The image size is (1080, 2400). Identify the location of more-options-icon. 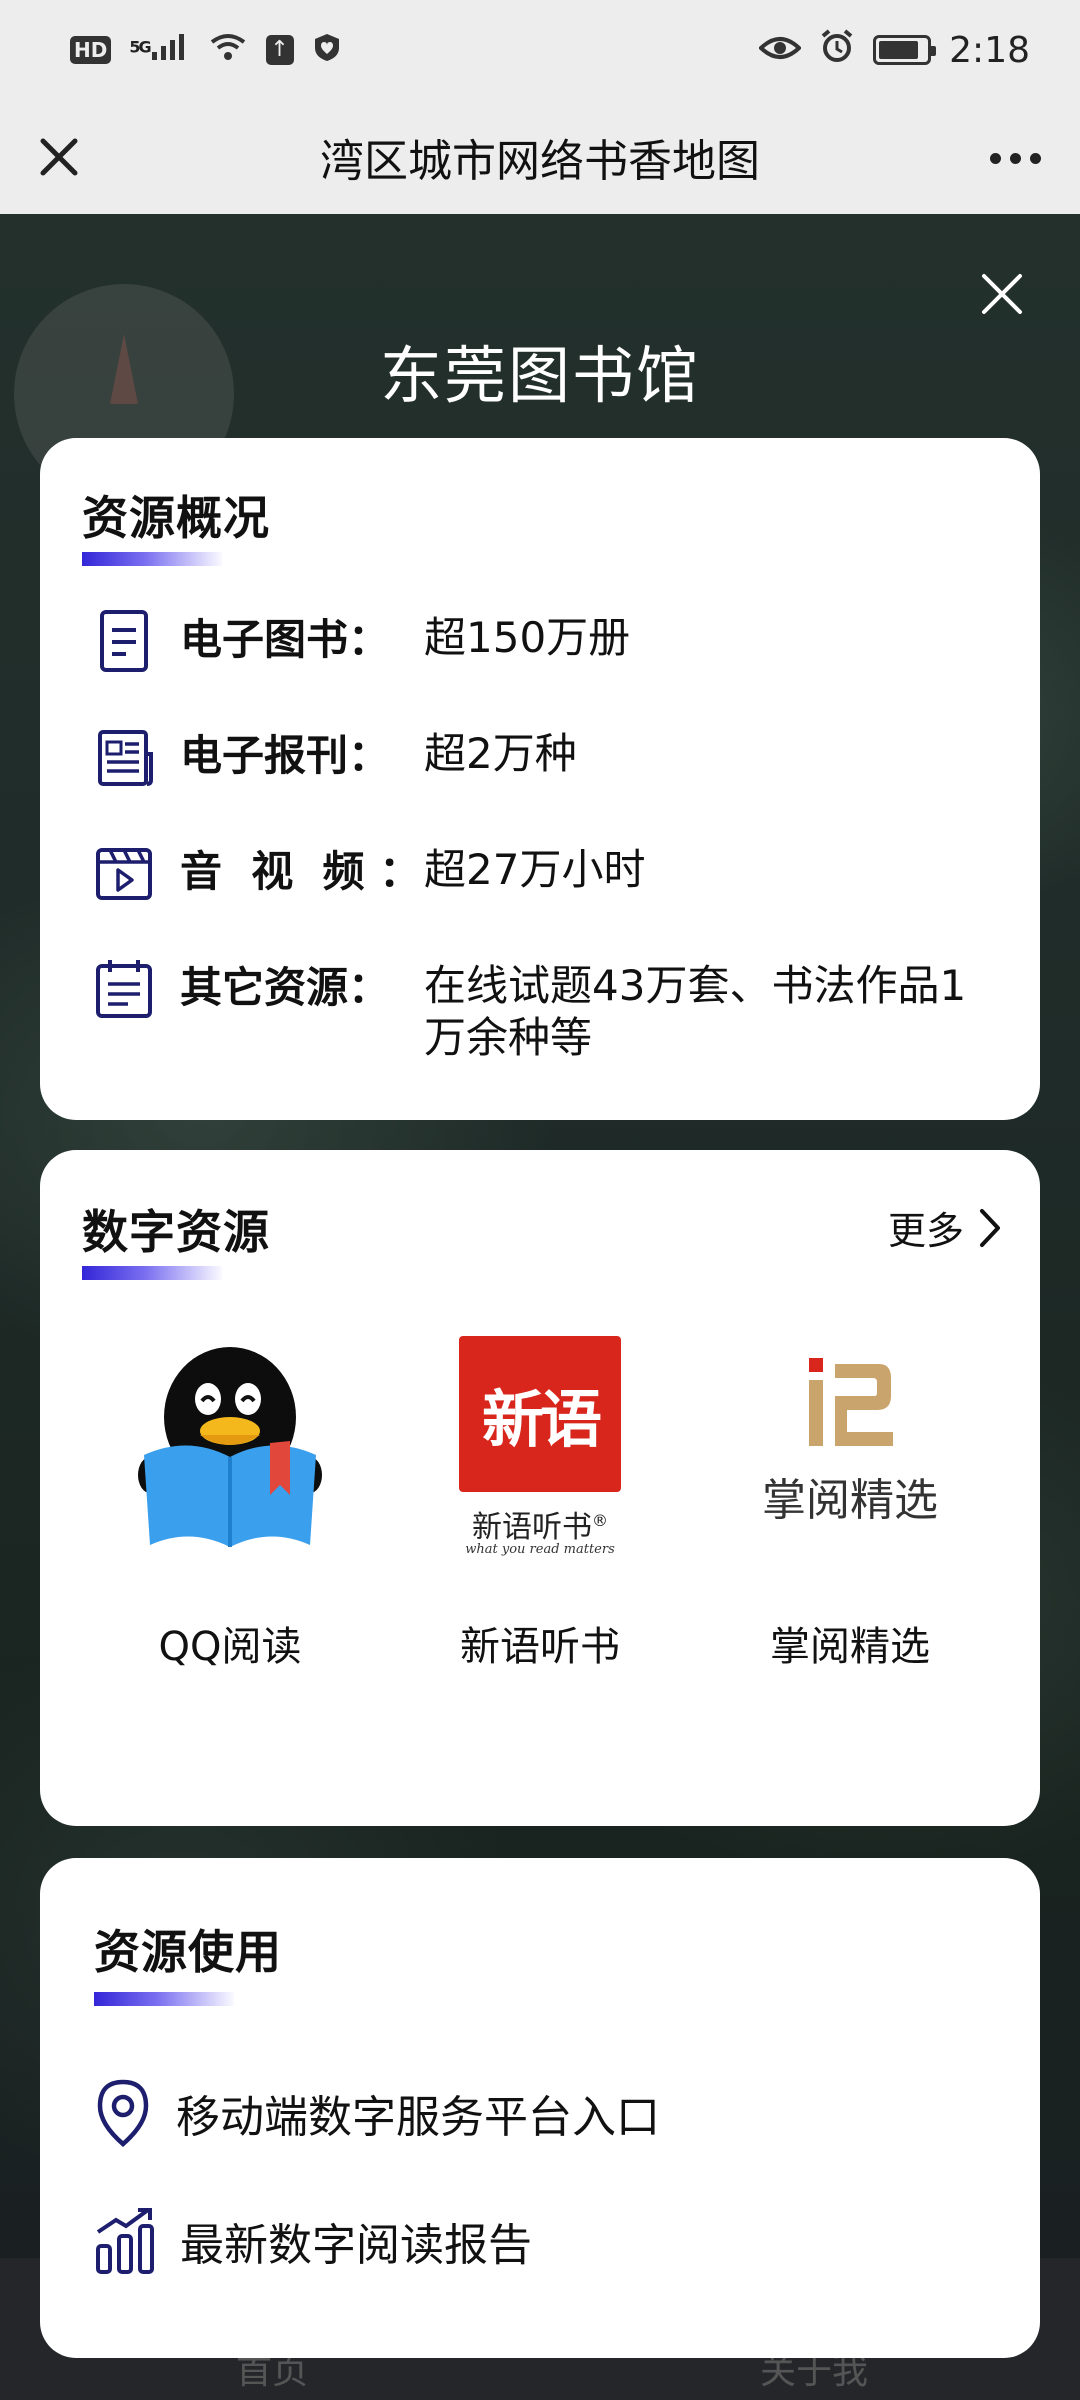
(1015, 158).